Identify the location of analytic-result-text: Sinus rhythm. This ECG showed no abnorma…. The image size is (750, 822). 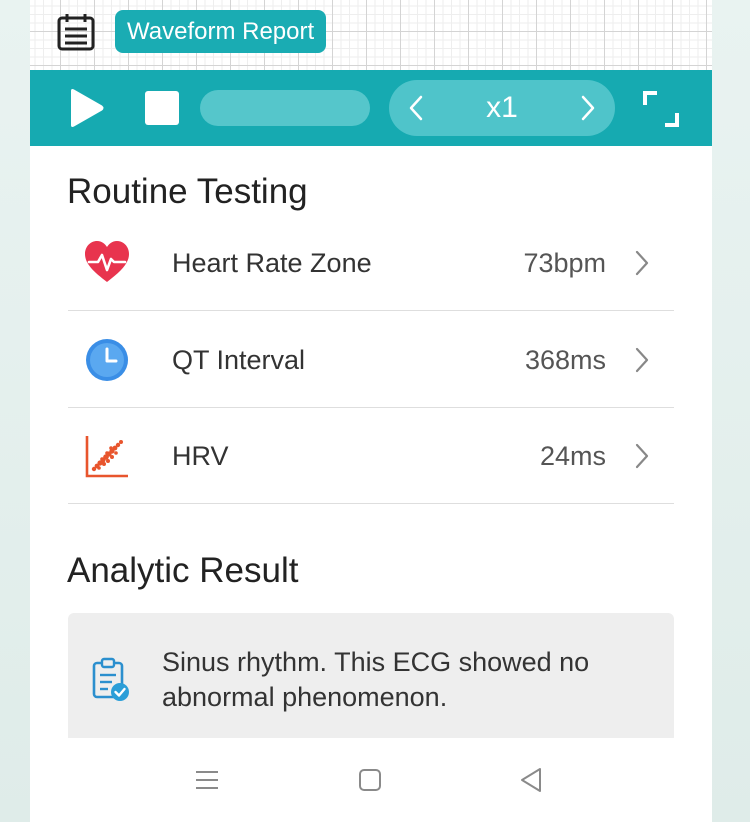
(376, 679).